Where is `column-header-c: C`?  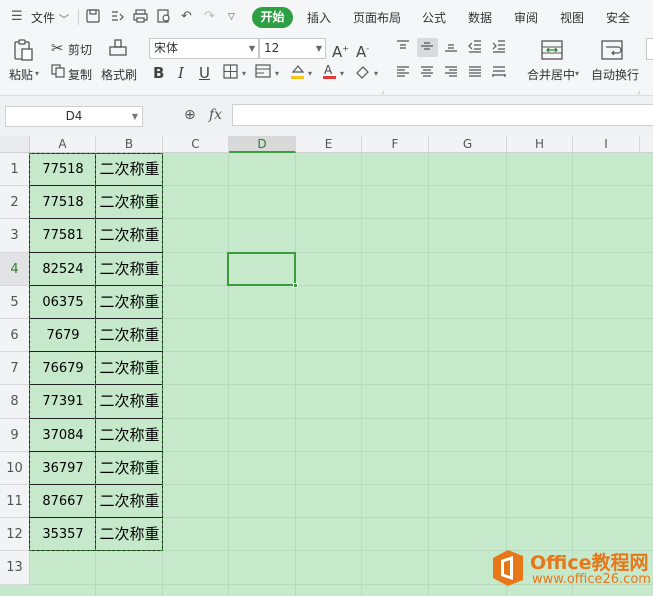 column-header-c: C is located at coordinates (196, 144).